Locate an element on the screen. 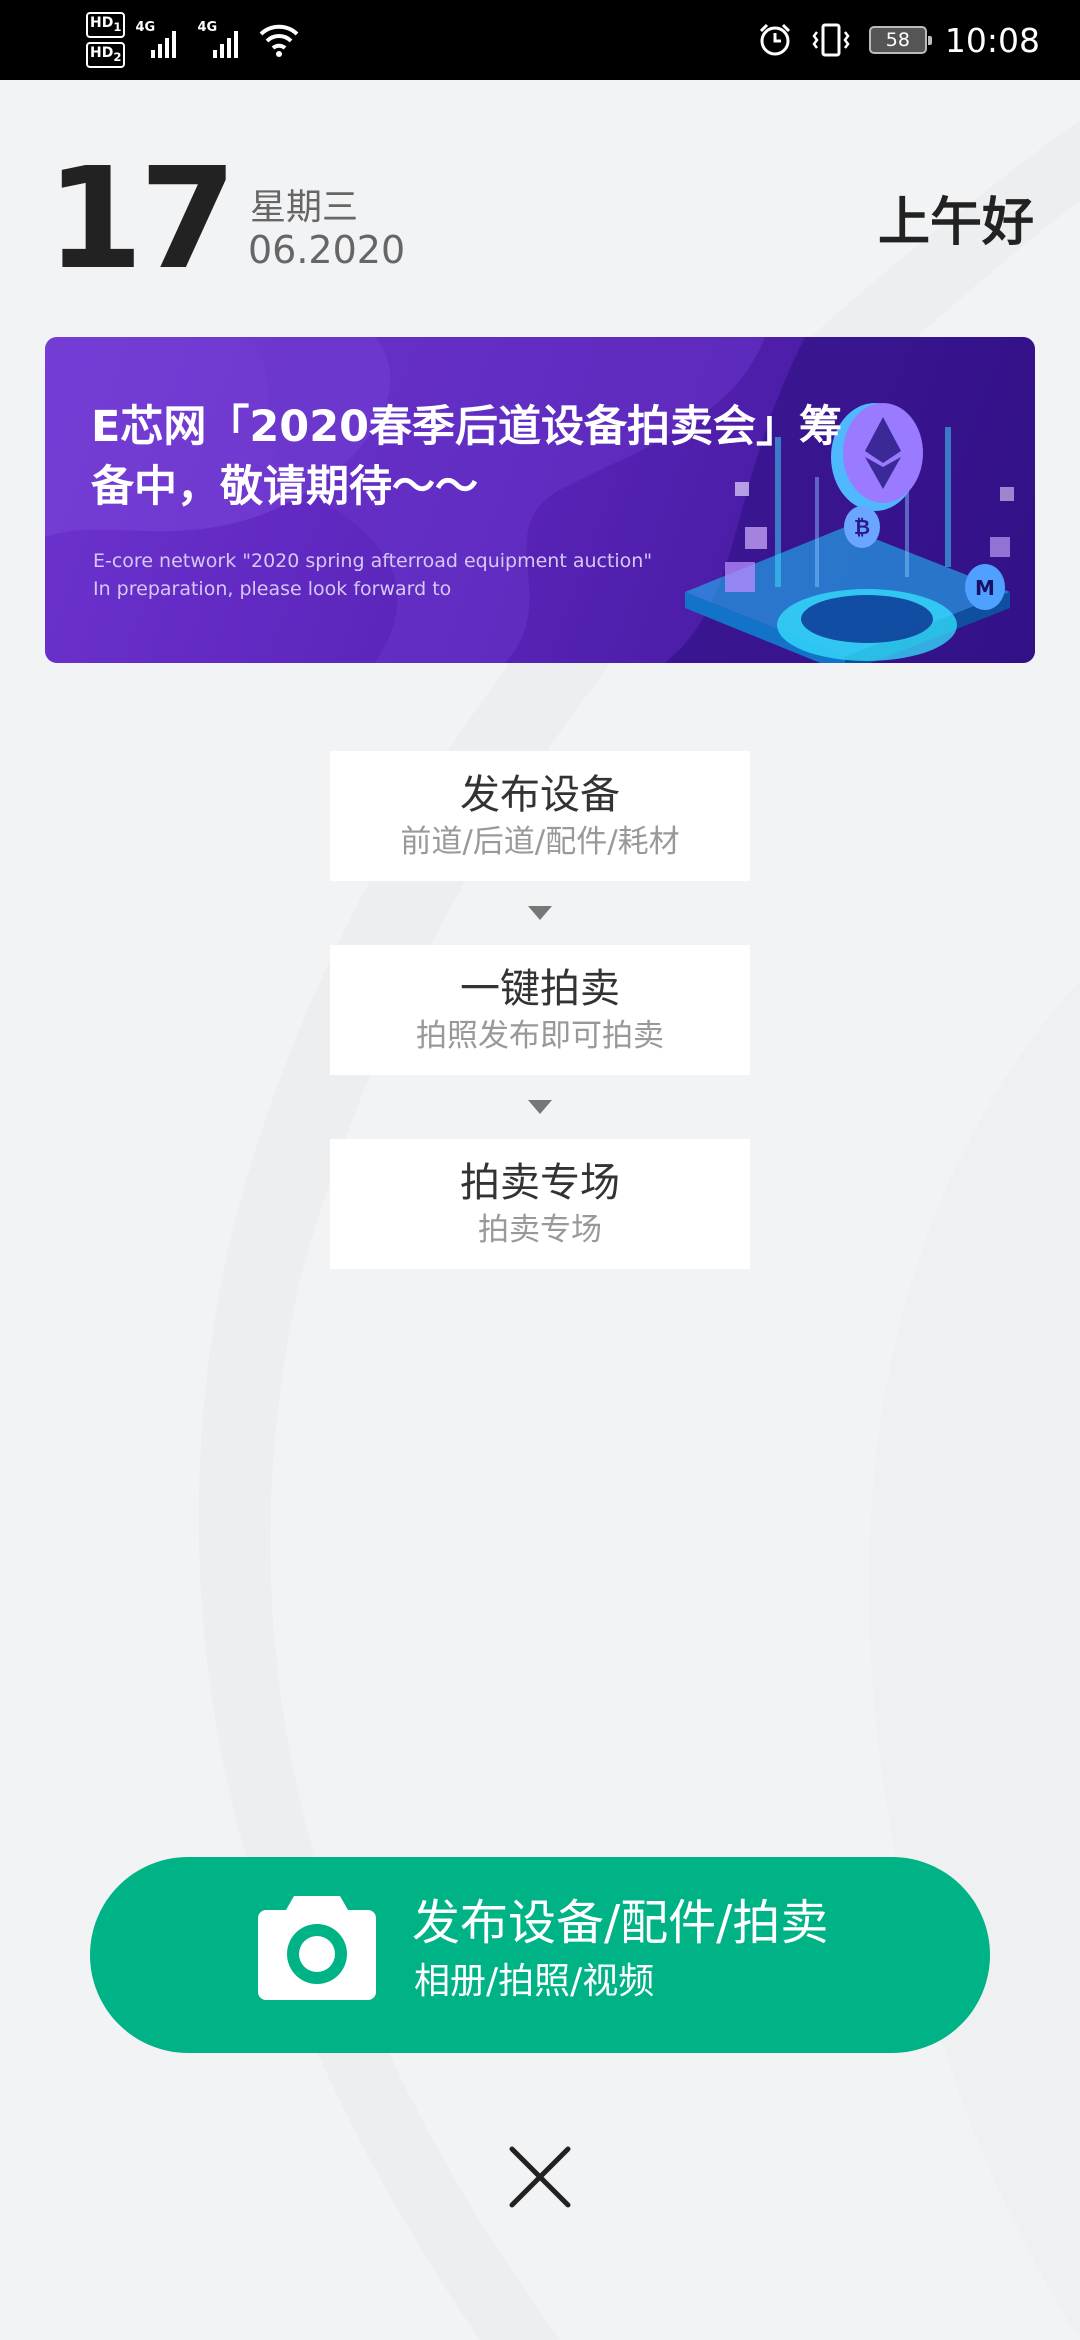 This screenshot has width=1080, height=2340. close-icon is located at coordinates (540, 2177).